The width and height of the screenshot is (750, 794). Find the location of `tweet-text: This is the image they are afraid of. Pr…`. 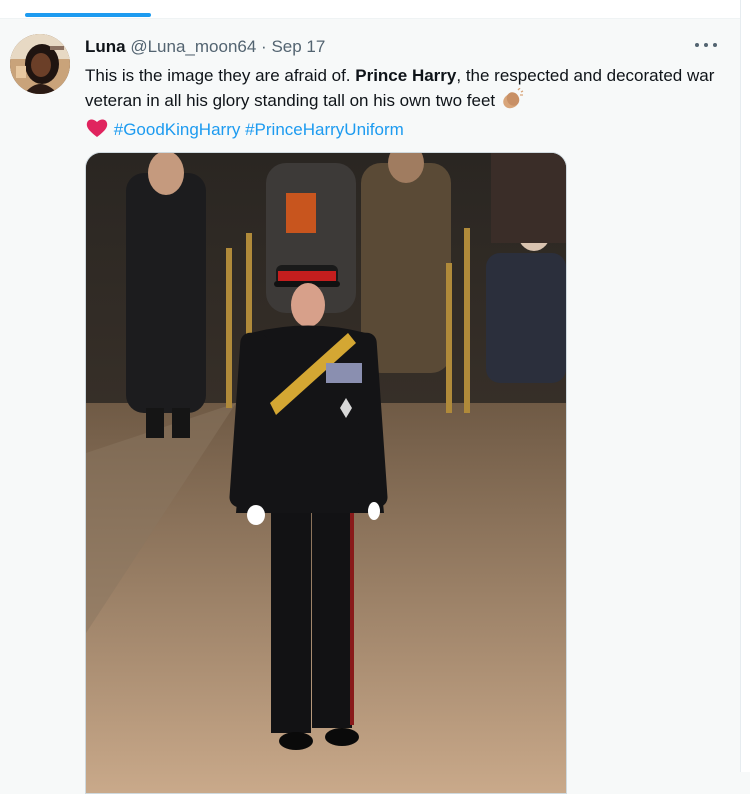

tweet-text: This is the image they are afraid of. Pr… is located at coordinates (405, 104).